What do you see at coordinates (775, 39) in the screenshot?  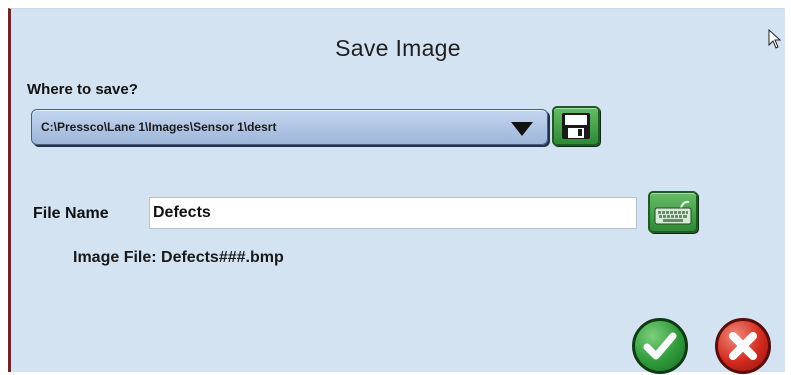 I see `mouse-pointer-icon` at bounding box center [775, 39].